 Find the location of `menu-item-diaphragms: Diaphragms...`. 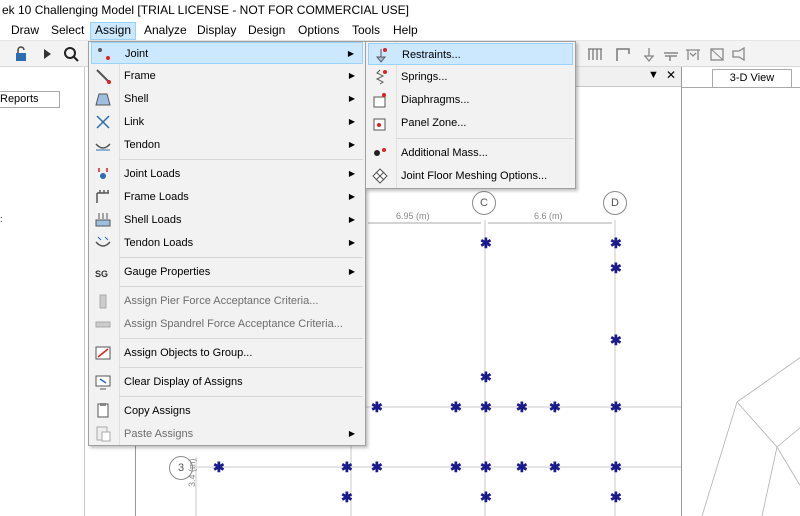

menu-item-diaphragms: Diaphragms... is located at coordinates (470, 100).